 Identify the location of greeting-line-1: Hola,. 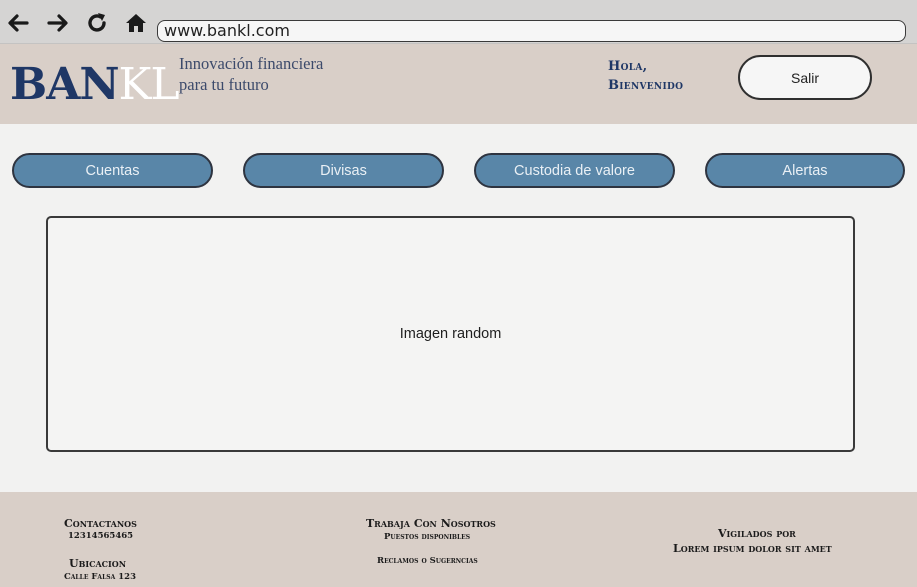
(628, 66).